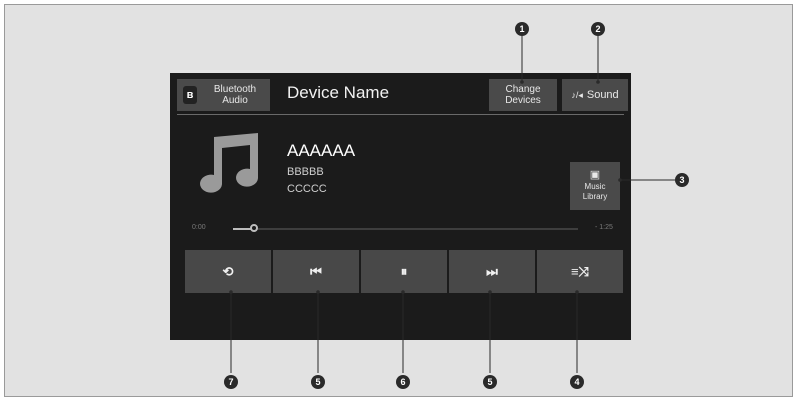 This screenshot has height=401, width=797. I want to click on callout-5-next: 5, so click(490, 382).